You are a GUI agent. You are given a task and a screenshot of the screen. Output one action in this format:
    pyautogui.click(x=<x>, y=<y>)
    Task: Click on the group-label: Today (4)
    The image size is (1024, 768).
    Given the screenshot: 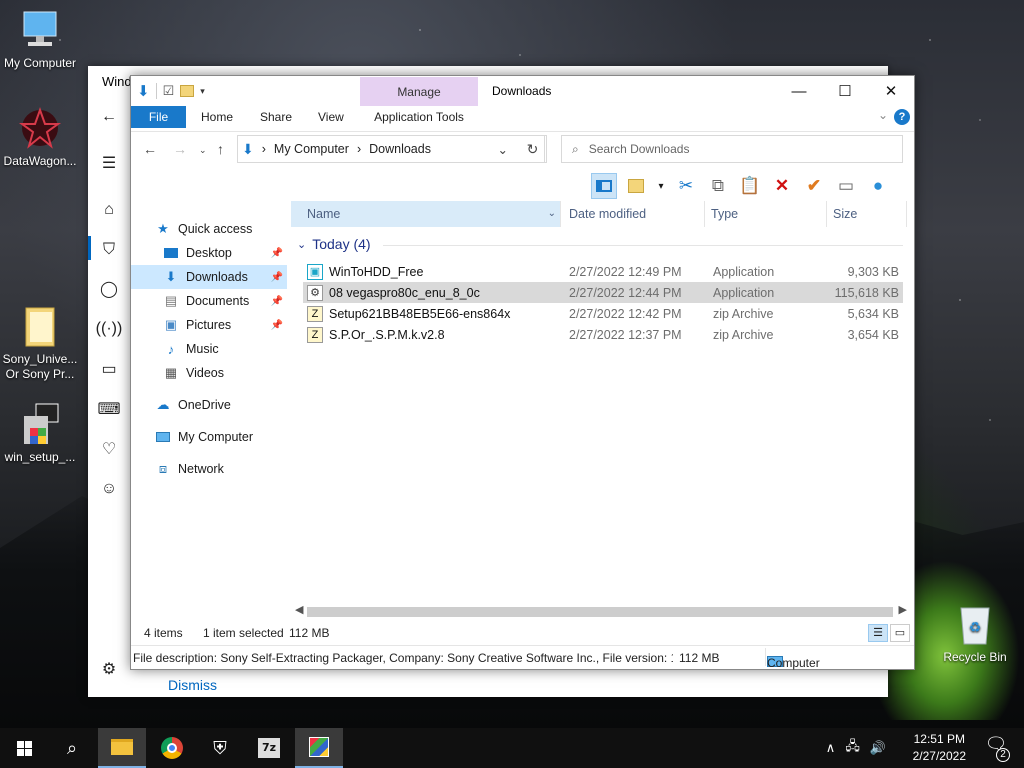 What is the action you would take?
    pyautogui.click(x=341, y=244)
    